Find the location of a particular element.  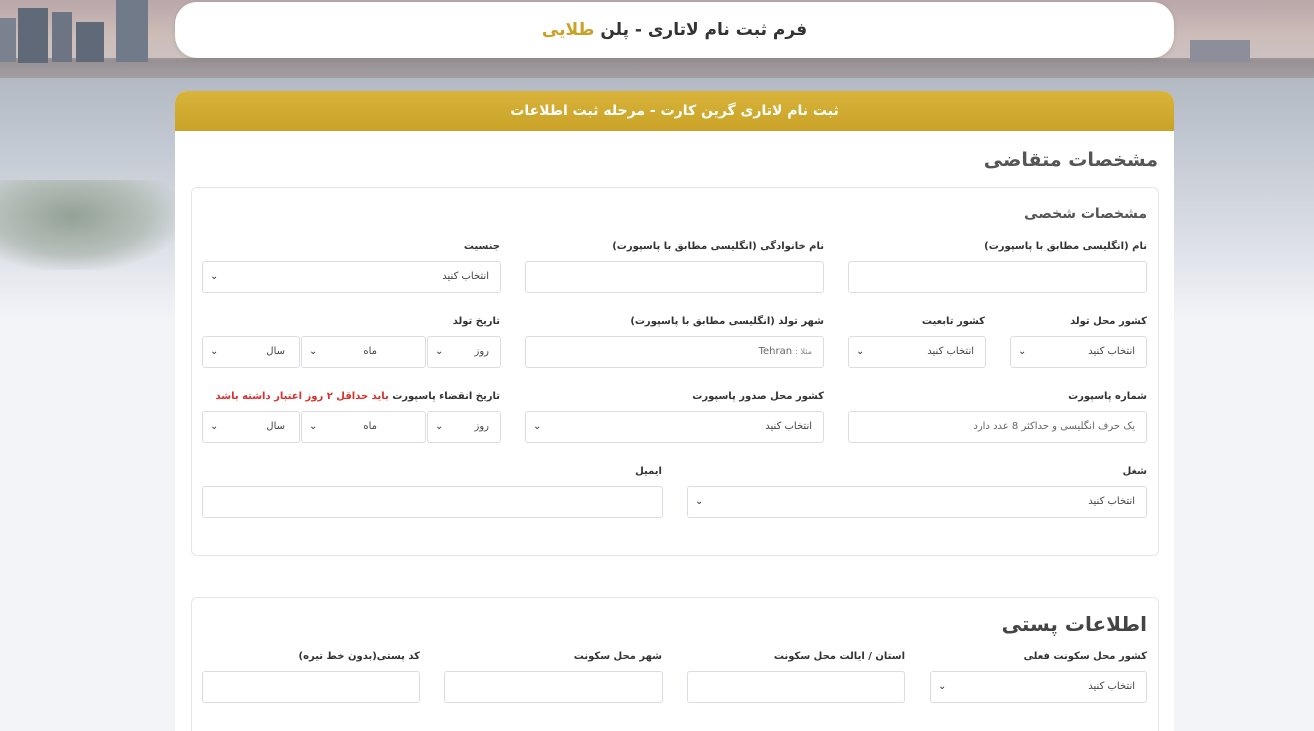

job-select: انتخاب کنید ⌄ is located at coordinates (917, 502).